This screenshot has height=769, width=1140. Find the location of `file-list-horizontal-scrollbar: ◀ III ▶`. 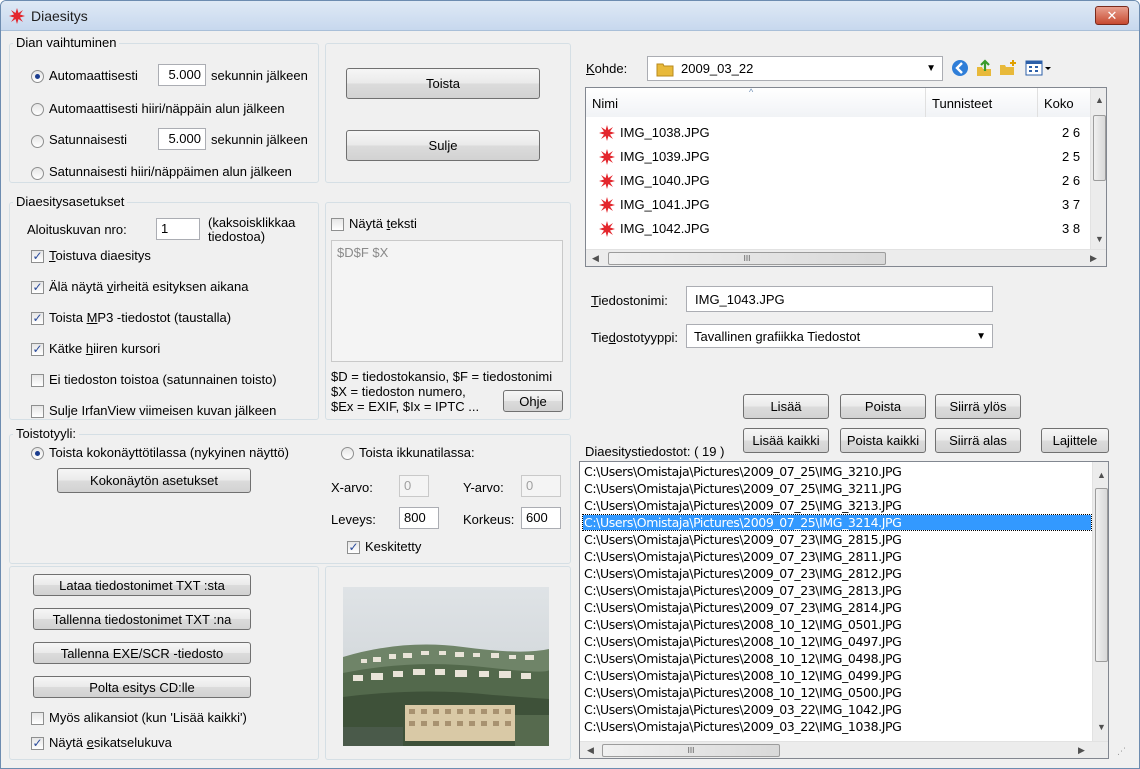

file-list-horizontal-scrollbar: ◀ III ▶ is located at coordinates (846, 257).